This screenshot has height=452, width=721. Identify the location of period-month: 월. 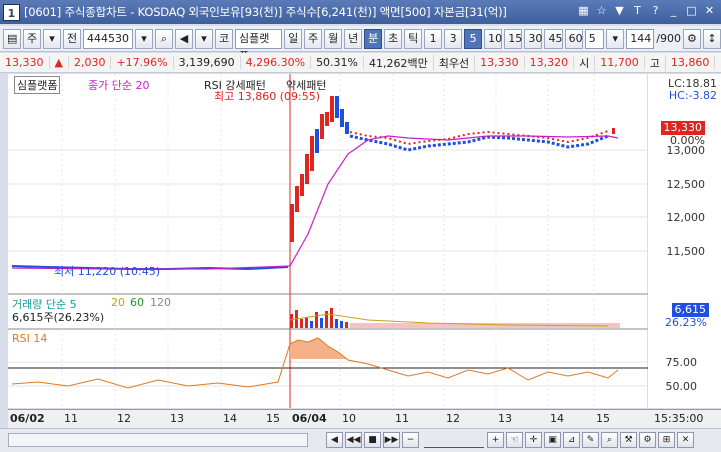
(333, 38).